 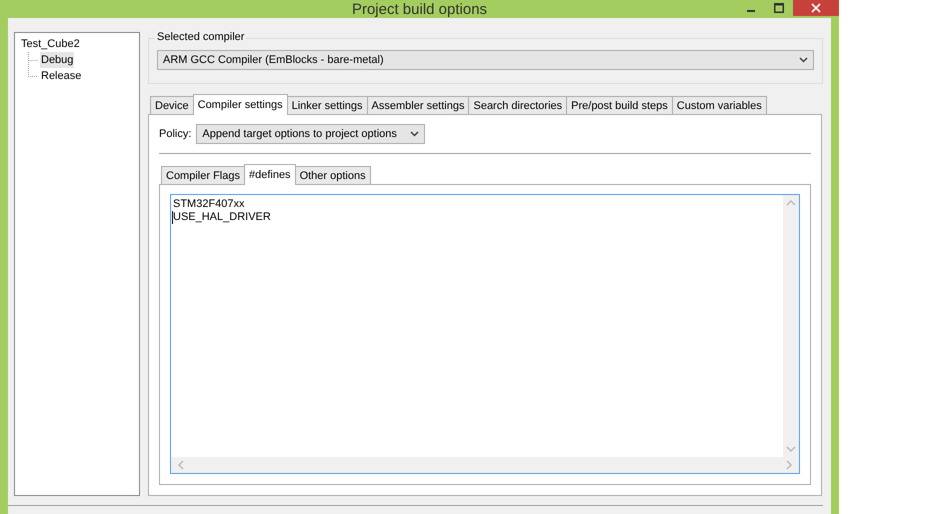 What do you see at coordinates (779, 8) in the screenshot?
I see `maximize-icon` at bounding box center [779, 8].